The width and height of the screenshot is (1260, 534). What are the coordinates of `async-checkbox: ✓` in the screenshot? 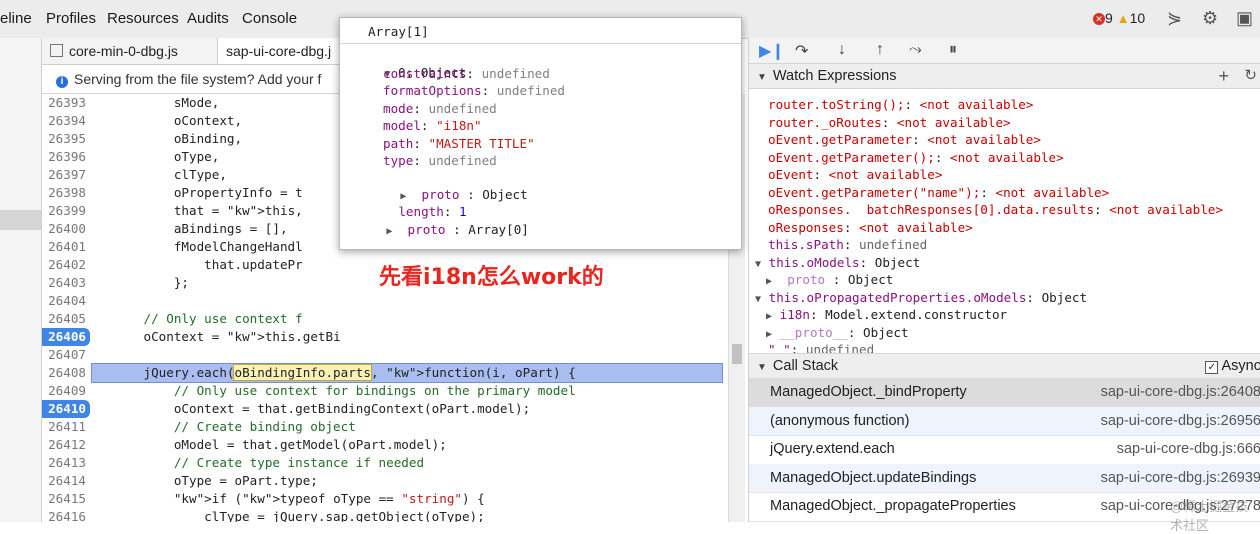 It's located at (1211, 367).